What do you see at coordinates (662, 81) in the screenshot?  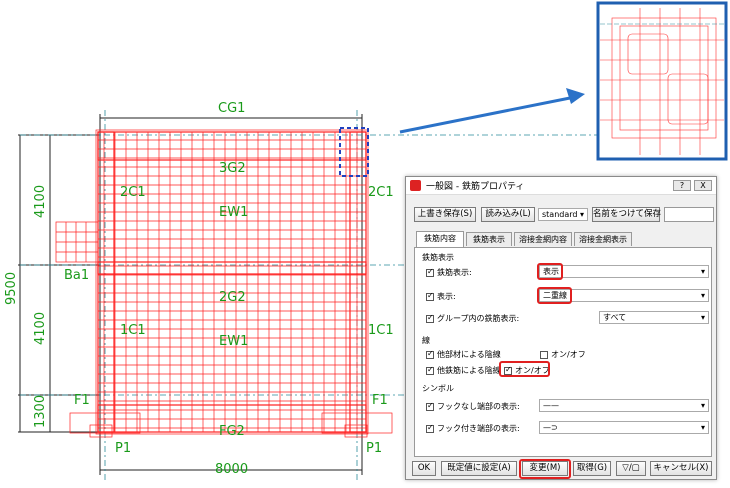 I see `zoom-inset` at bounding box center [662, 81].